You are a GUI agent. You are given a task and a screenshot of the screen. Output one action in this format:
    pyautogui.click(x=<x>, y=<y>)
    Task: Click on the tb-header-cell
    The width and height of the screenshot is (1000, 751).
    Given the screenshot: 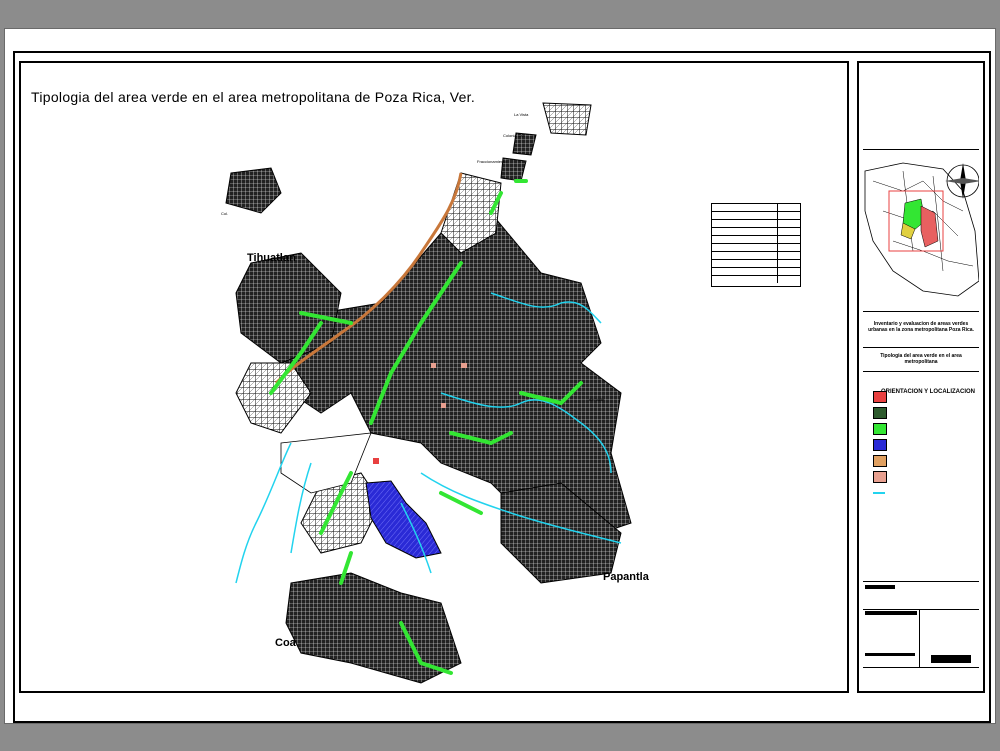 What is the action you would take?
    pyautogui.click(x=921, y=106)
    